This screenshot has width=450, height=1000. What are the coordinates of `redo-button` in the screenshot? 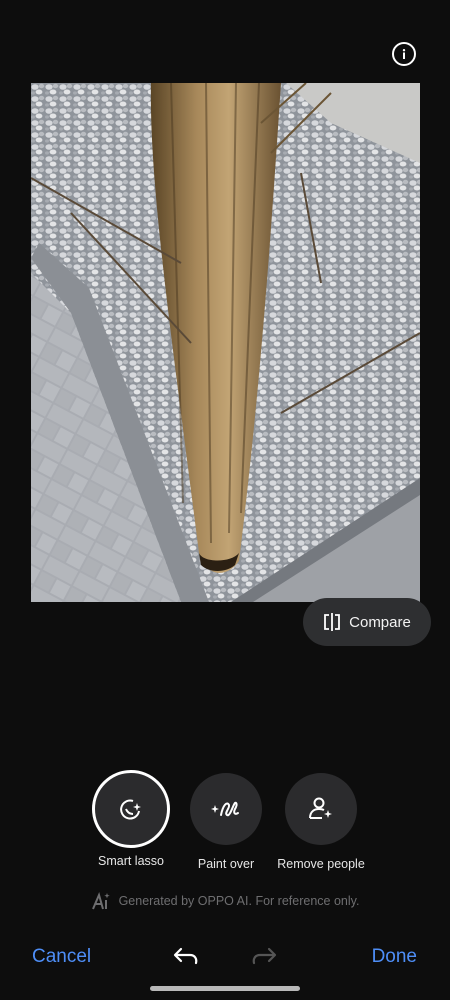 It's located at (264, 958).